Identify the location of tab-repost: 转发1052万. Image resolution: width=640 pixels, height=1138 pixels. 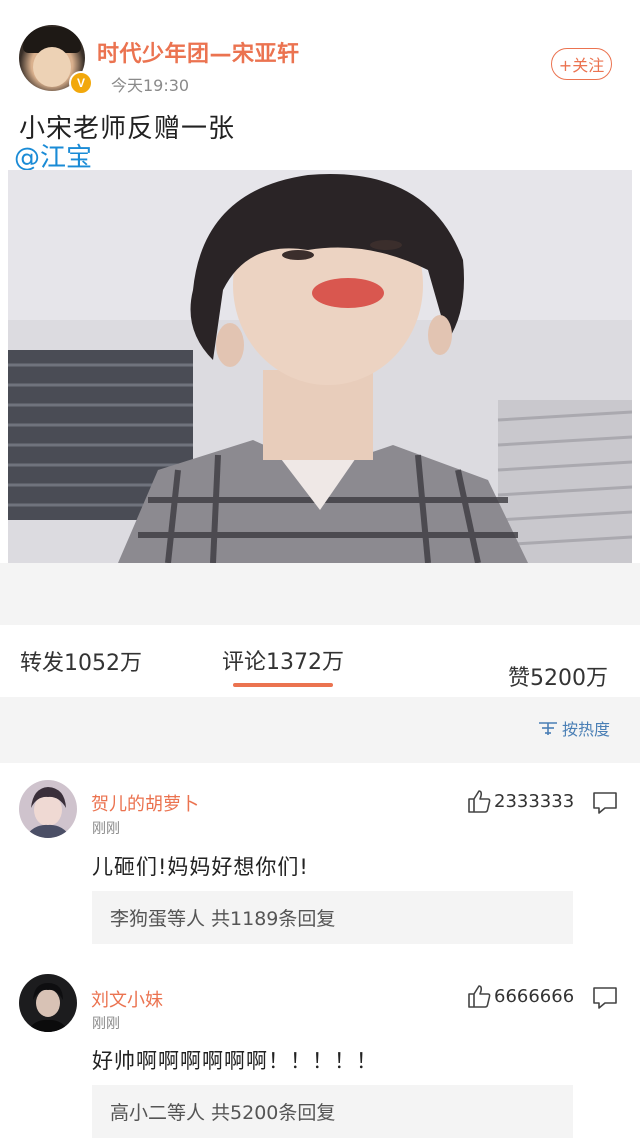
(81, 661).